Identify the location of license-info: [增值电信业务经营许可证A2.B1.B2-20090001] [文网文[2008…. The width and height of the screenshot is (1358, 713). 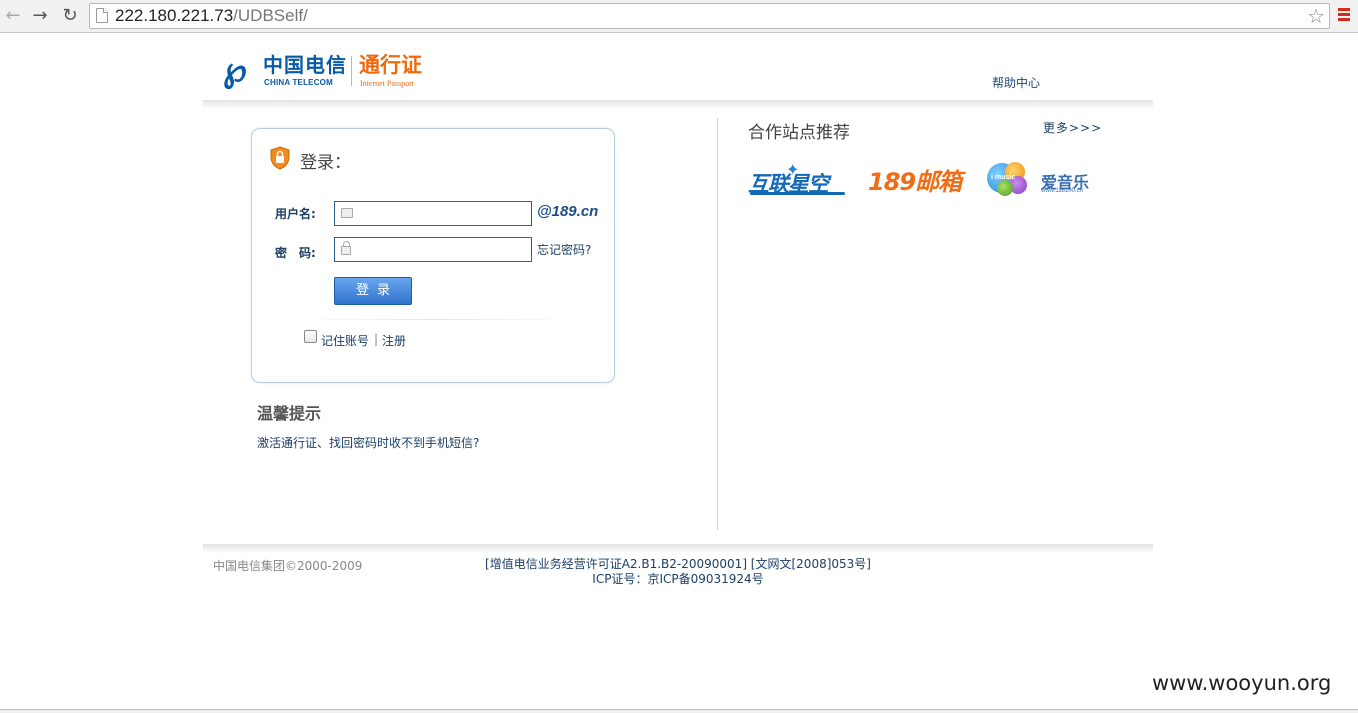
(678, 572).